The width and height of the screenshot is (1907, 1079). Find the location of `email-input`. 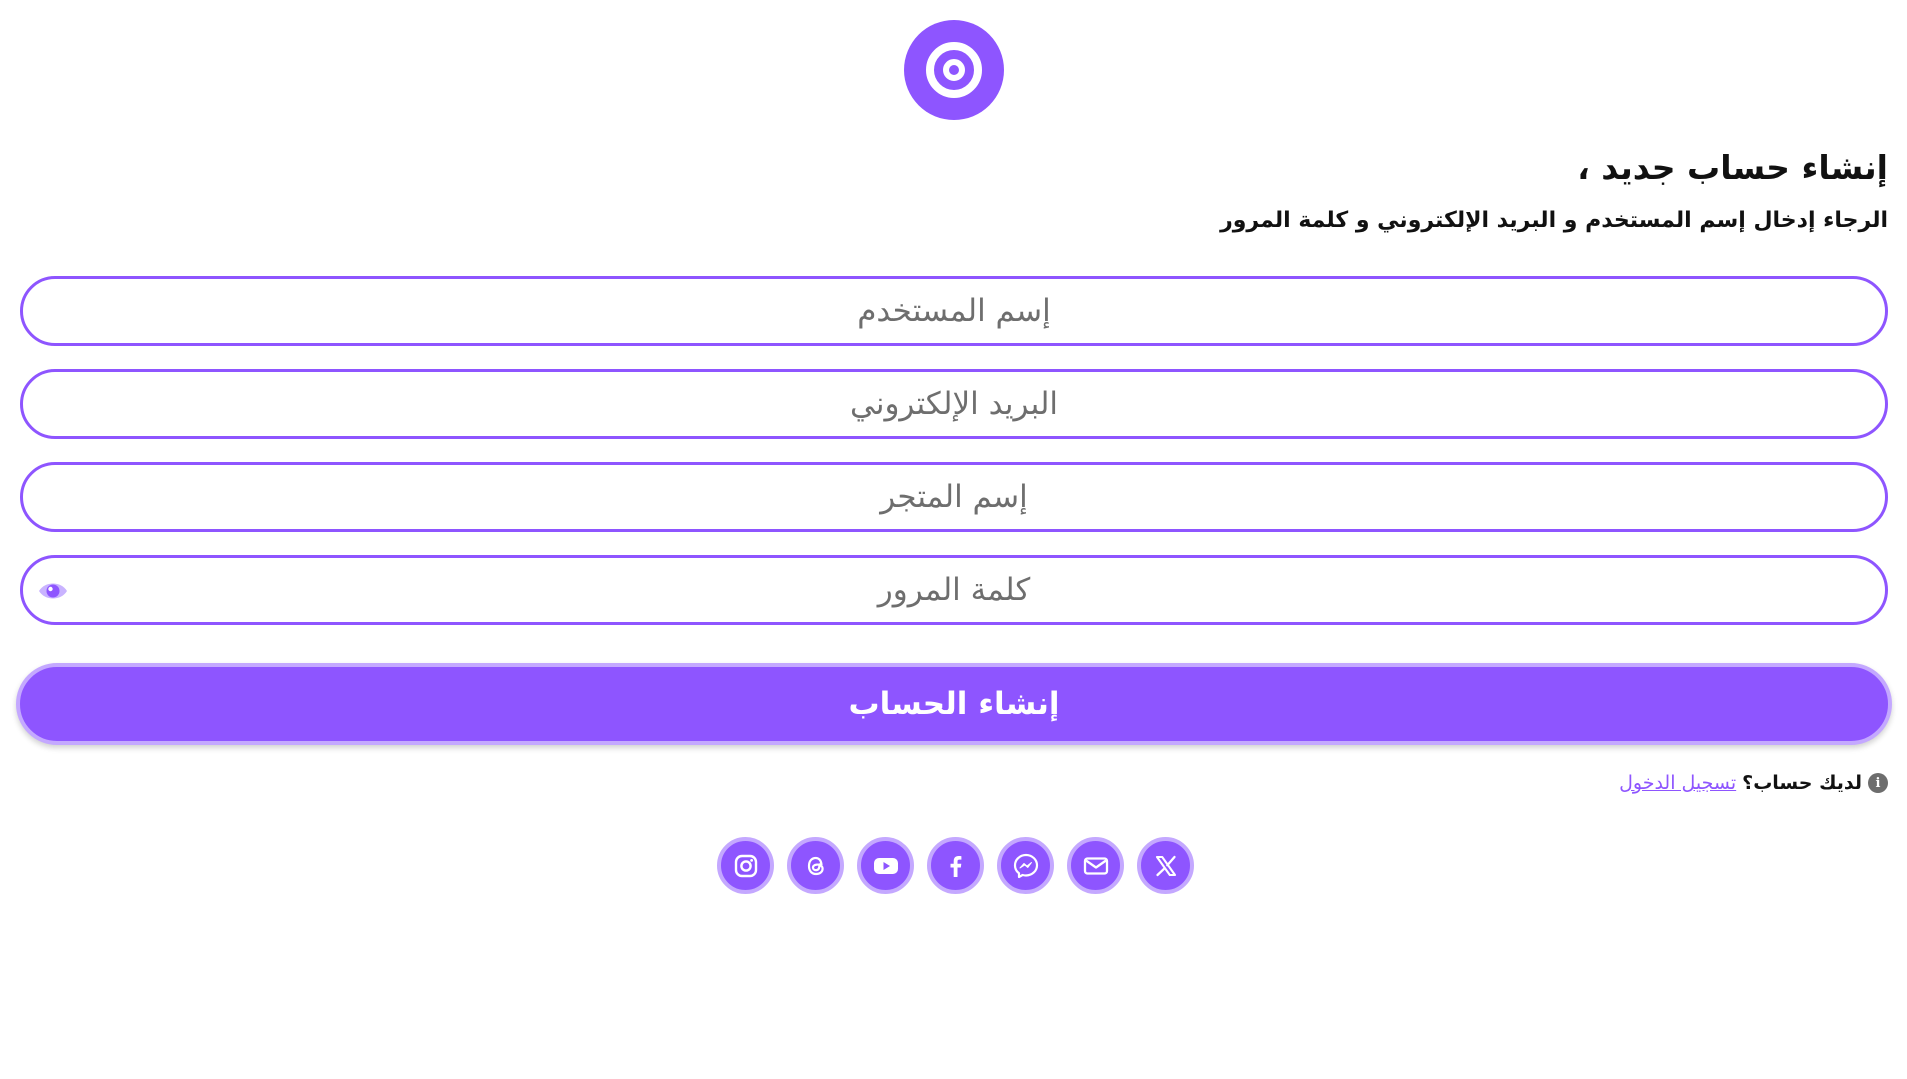

email-input is located at coordinates (954, 404).